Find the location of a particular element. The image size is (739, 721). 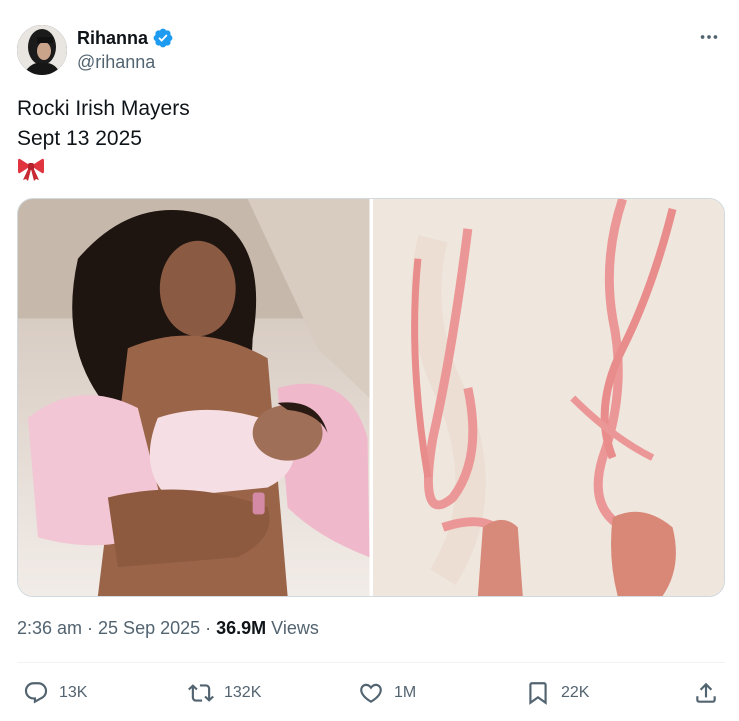

timestamp: 2:36 am · 25 Sep 2025 · is located at coordinates (116, 628).